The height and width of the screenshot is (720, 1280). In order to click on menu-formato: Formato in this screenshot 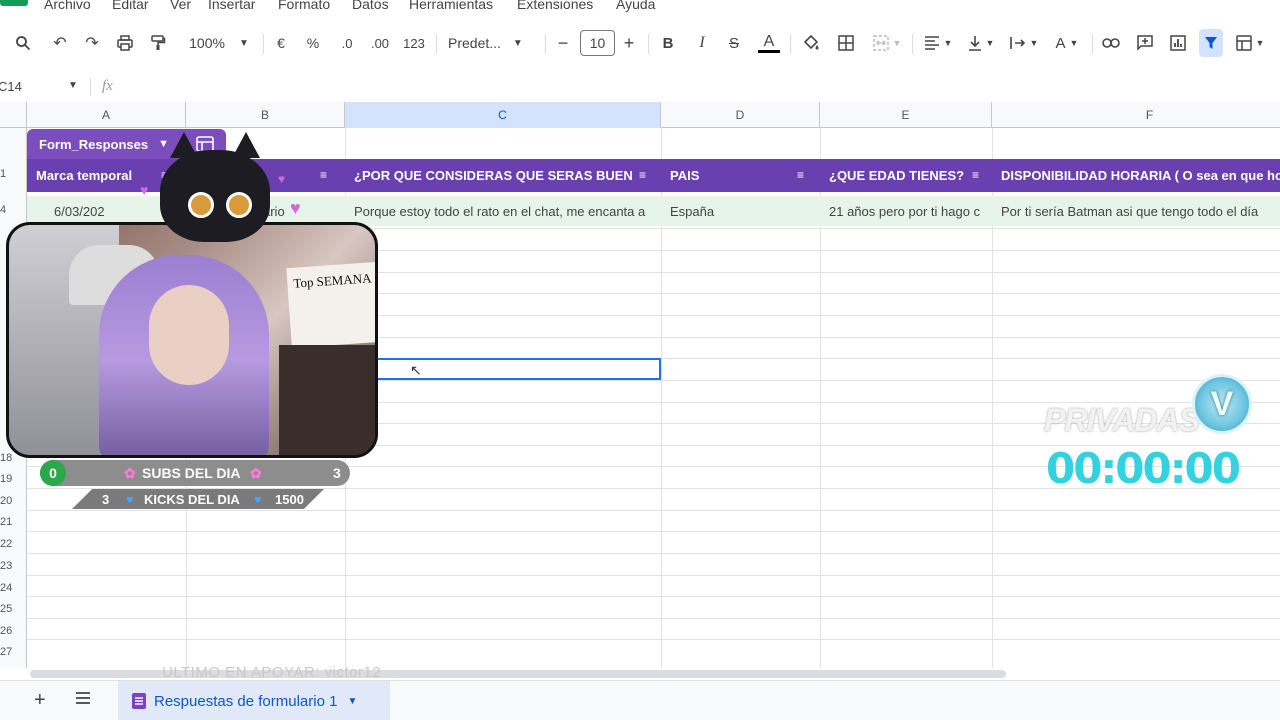, I will do `click(304, 6)`.